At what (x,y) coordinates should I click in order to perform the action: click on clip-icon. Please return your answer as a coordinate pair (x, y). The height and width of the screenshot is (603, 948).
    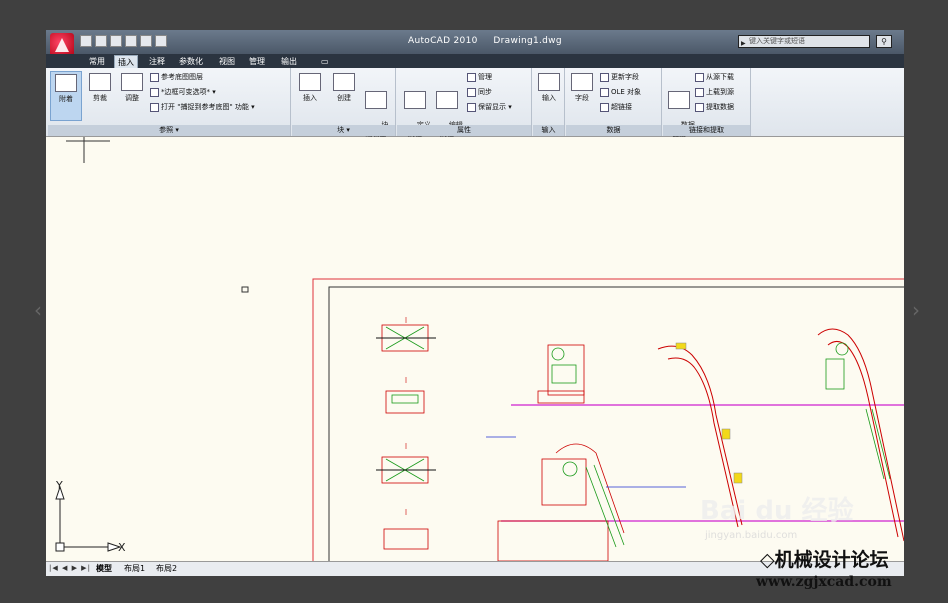
    Looking at the image, I should click on (100, 82).